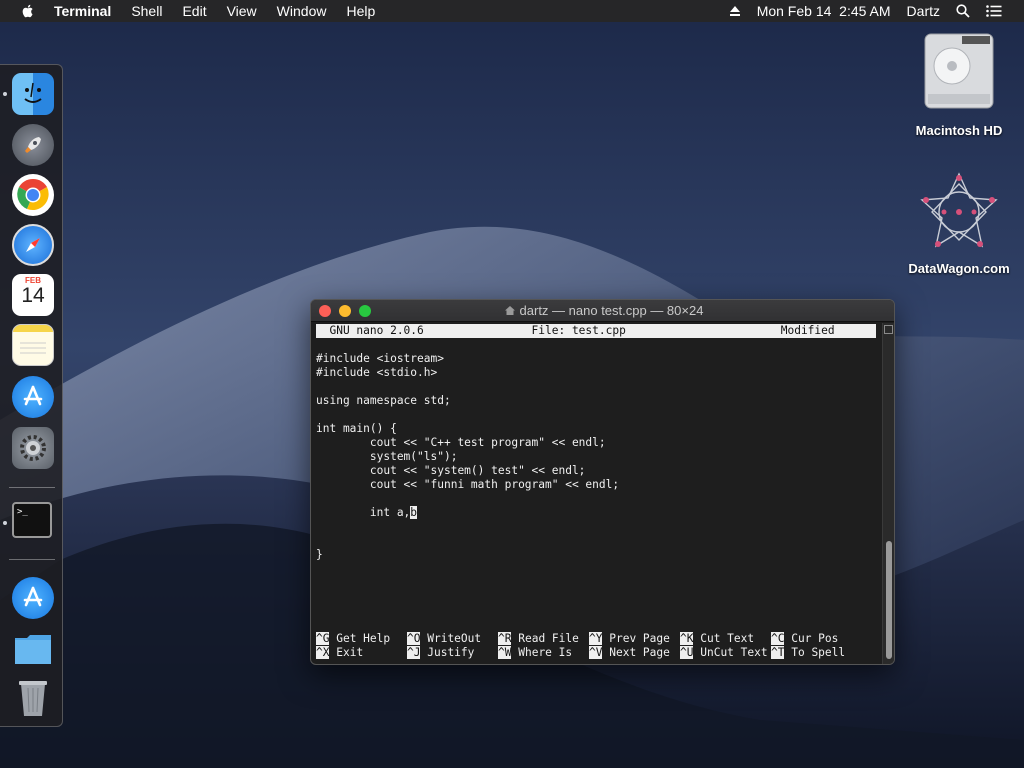 This screenshot has height=768, width=1024. I want to click on shortcut-key: ^Y, so click(596, 638).